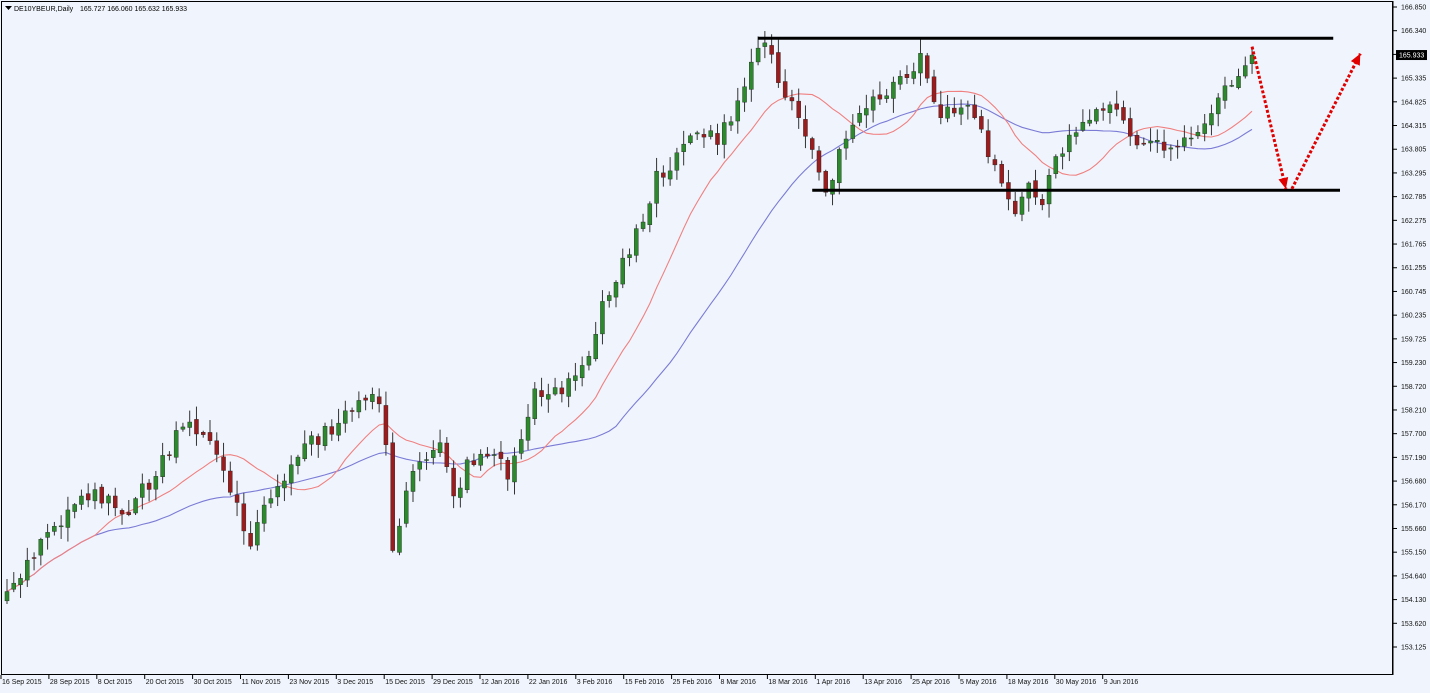 This screenshot has width=1430, height=693. Describe the element at coordinates (595, 682) in the screenshot. I see `x-tick-label: 3 Feb 2016` at that location.